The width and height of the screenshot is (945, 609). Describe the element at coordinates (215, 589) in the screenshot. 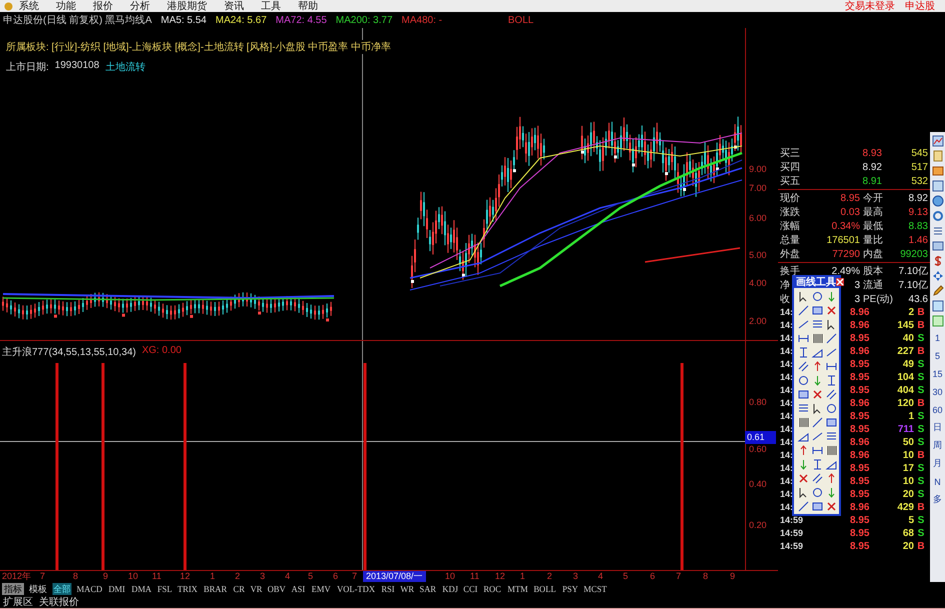

I see `indicator-tab: BRAR` at that location.